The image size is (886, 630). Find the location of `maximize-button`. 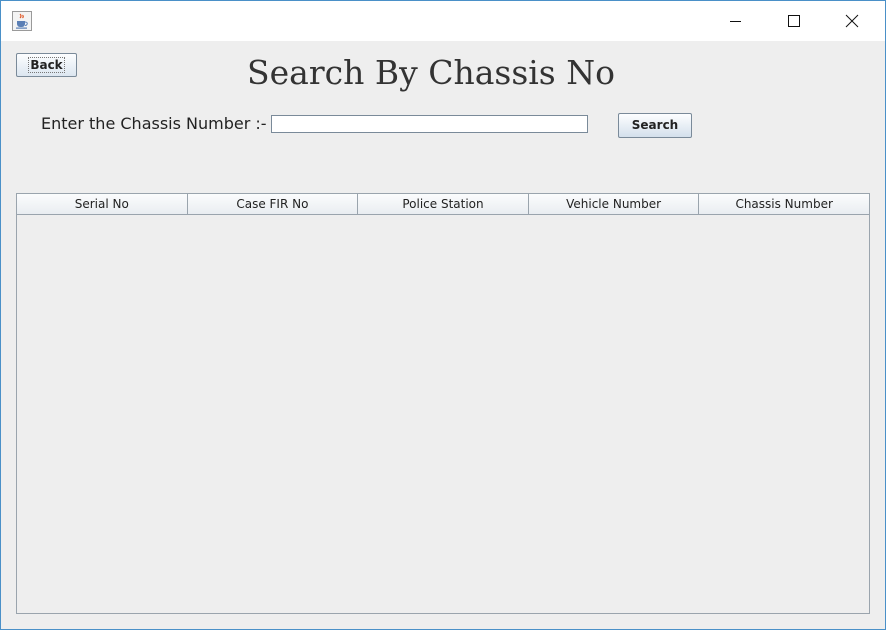

maximize-button is located at coordinates (794, 21).